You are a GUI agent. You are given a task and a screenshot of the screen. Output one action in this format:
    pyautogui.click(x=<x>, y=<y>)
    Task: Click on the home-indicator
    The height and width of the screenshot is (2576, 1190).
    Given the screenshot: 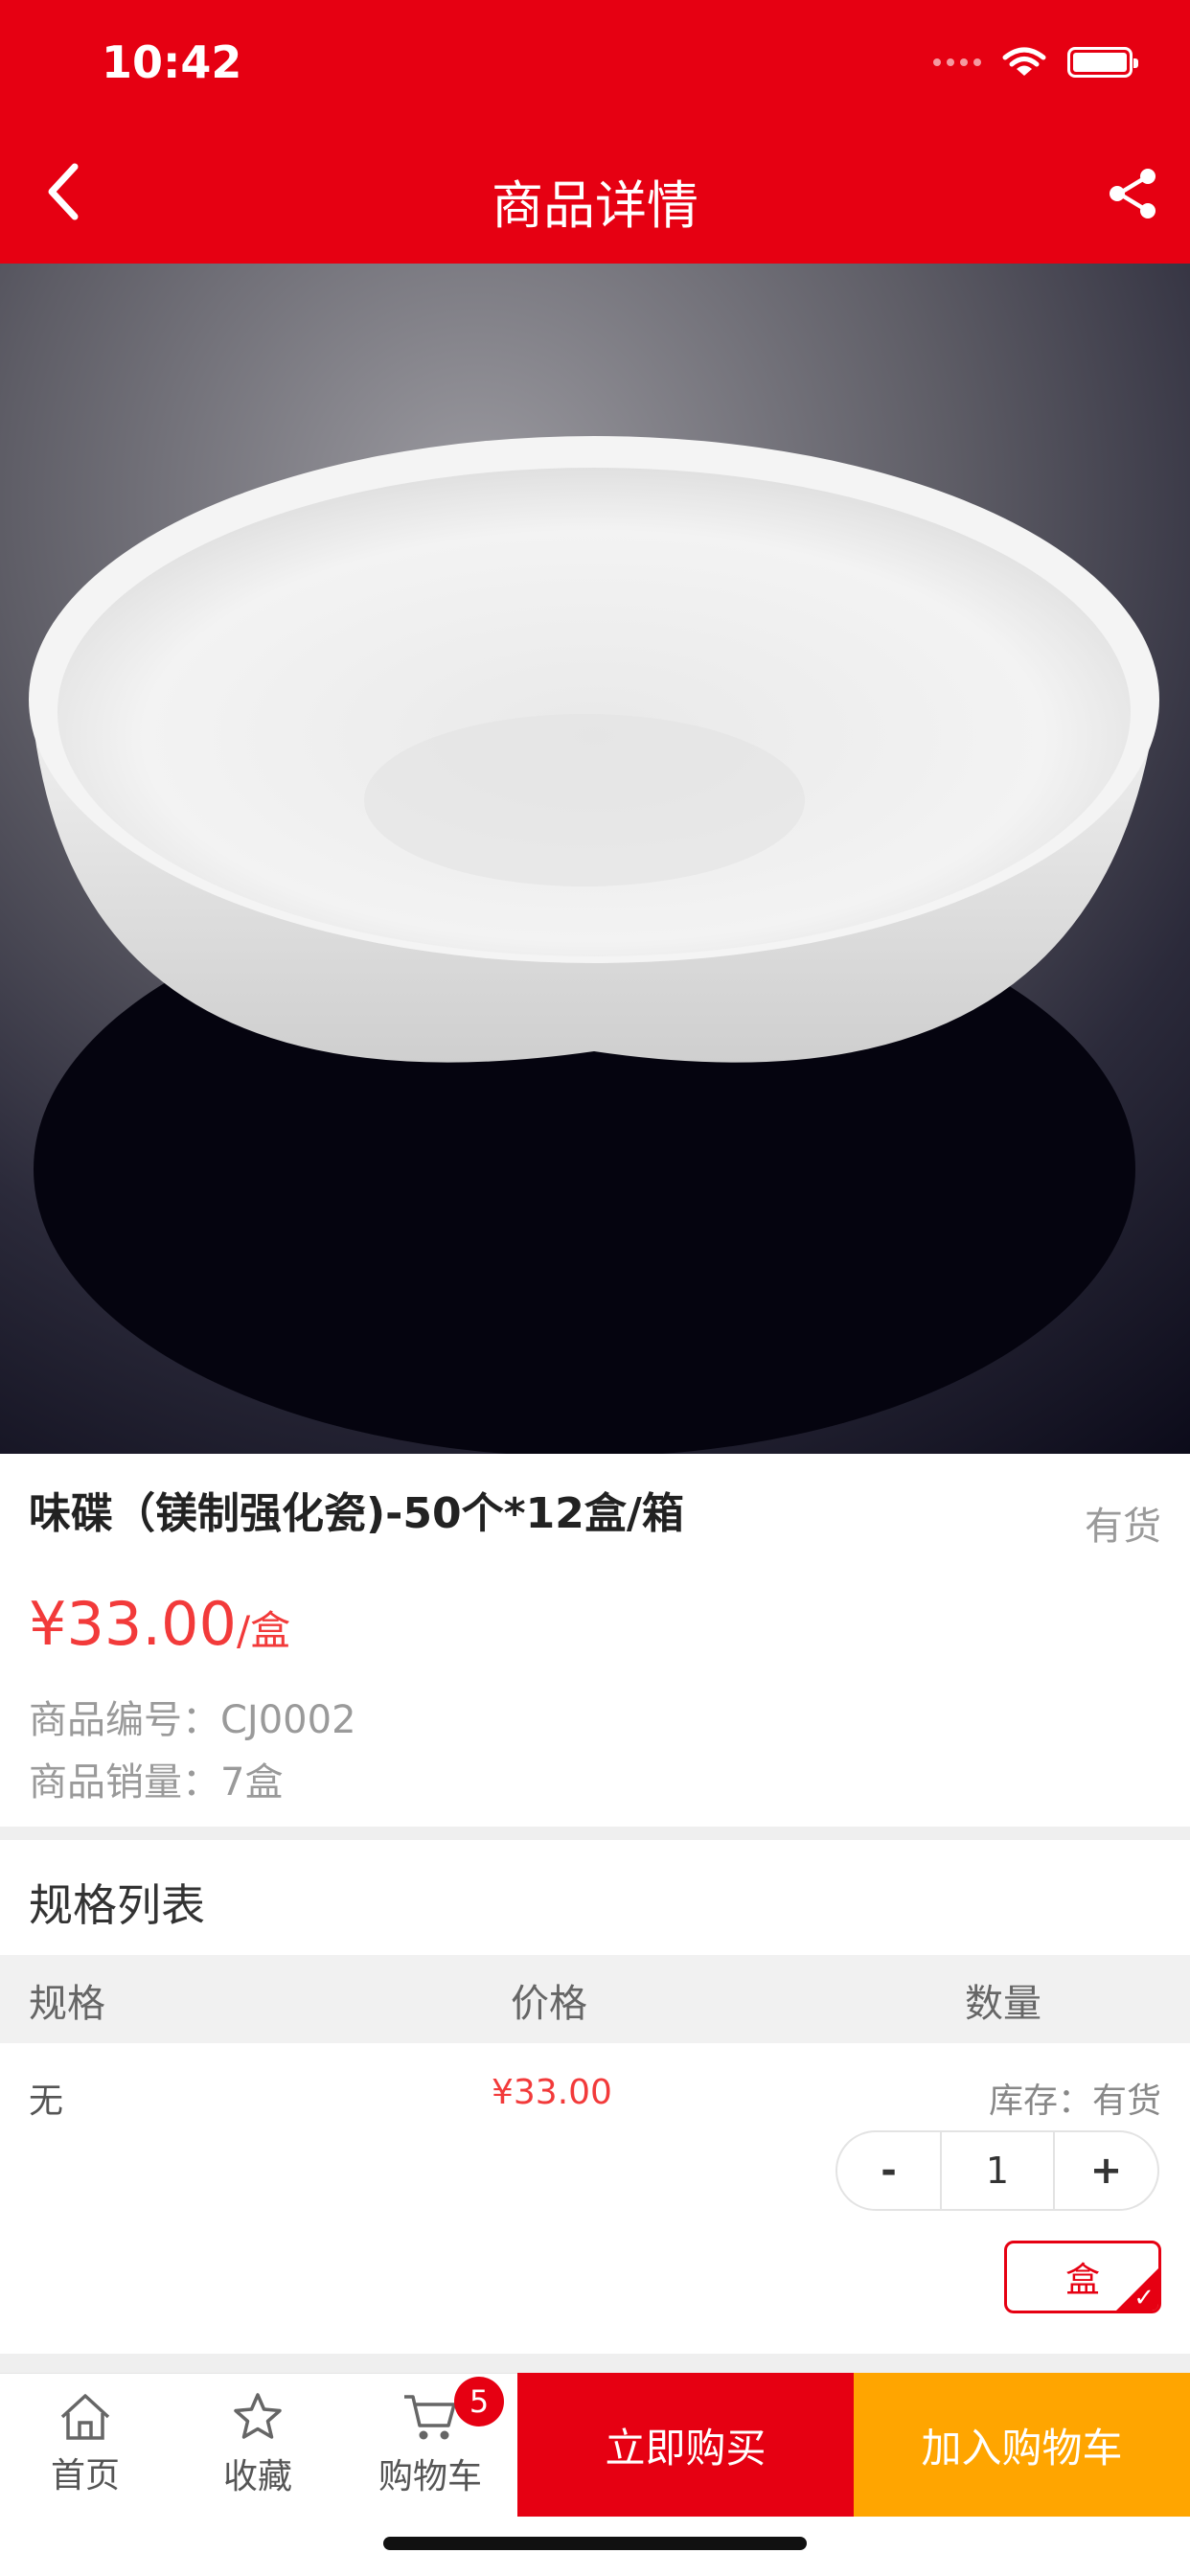 What is the action you would take?
    pyautogui.click(x=595, y=2543)
    